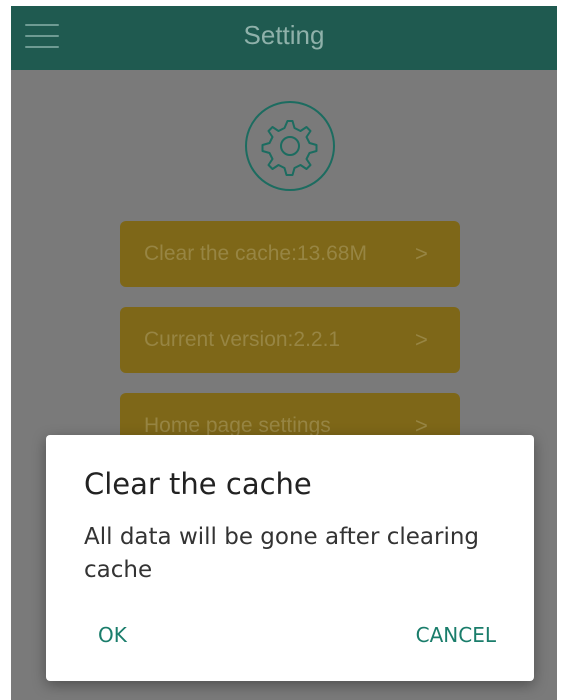 Image resolution: width=561 pixels, height=700 pixels. What do you see at coordinates (242, 339) in the screenshot?
I see `settings-item-label: Current version:2.2.1` at bounding box center [242, 339].